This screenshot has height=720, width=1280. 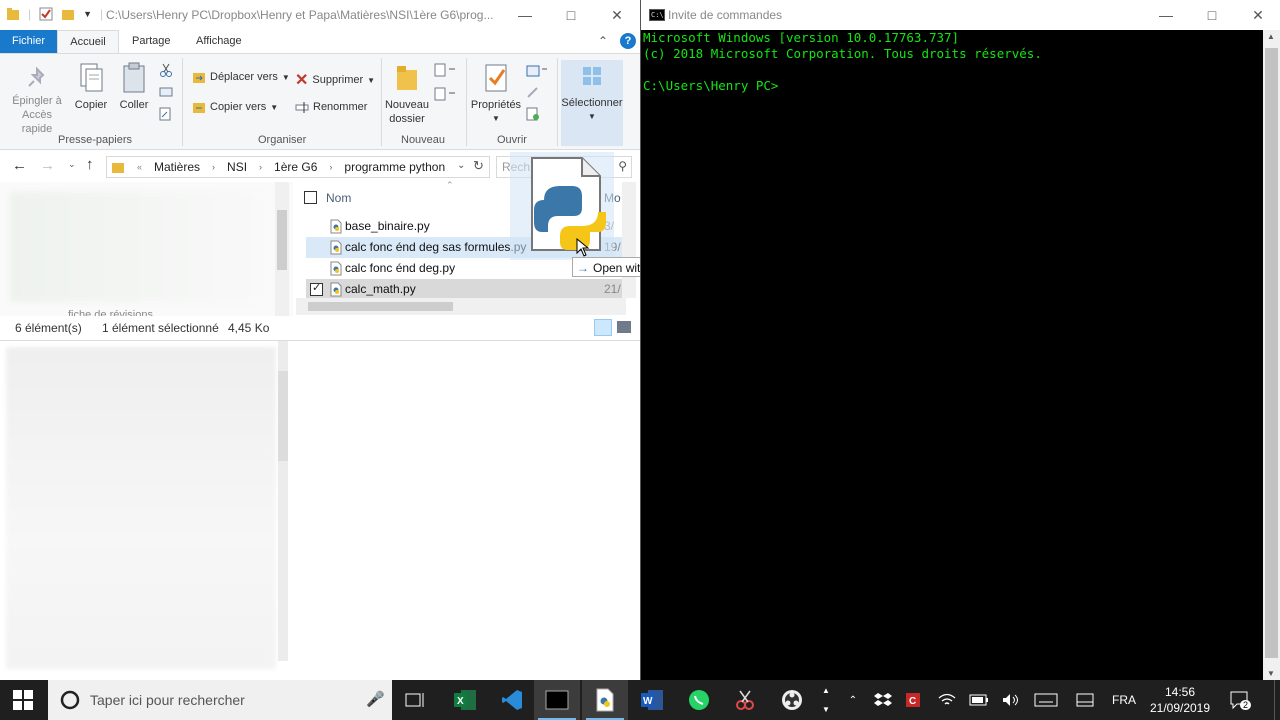 What do you see at coordinates (629, 240) in the screenshot?
I see `file-list-vertical-scrollbar` at bounding box center [629, 240].